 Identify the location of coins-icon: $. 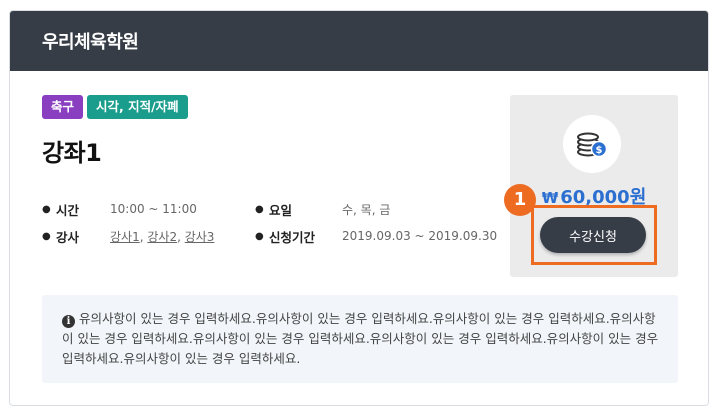
(592, 144).